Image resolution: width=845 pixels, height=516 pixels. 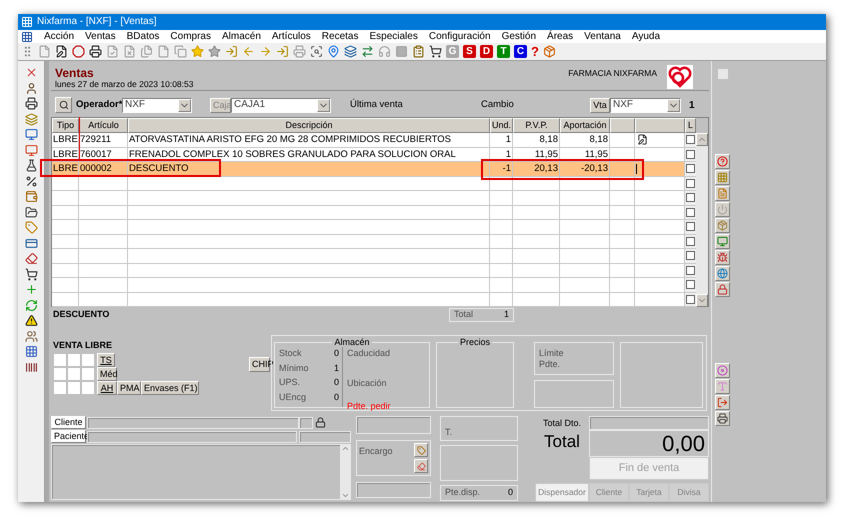 I want to click on patient-button: Paciente, so click(x=68, y=436).